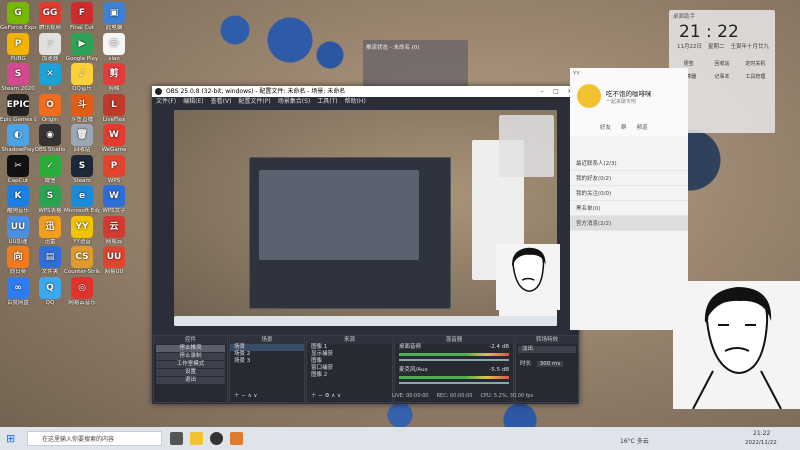 The height and width of the screenshot is (450, 800). I want to click on desktop-icon: W WPS文字, so click(114, 199).